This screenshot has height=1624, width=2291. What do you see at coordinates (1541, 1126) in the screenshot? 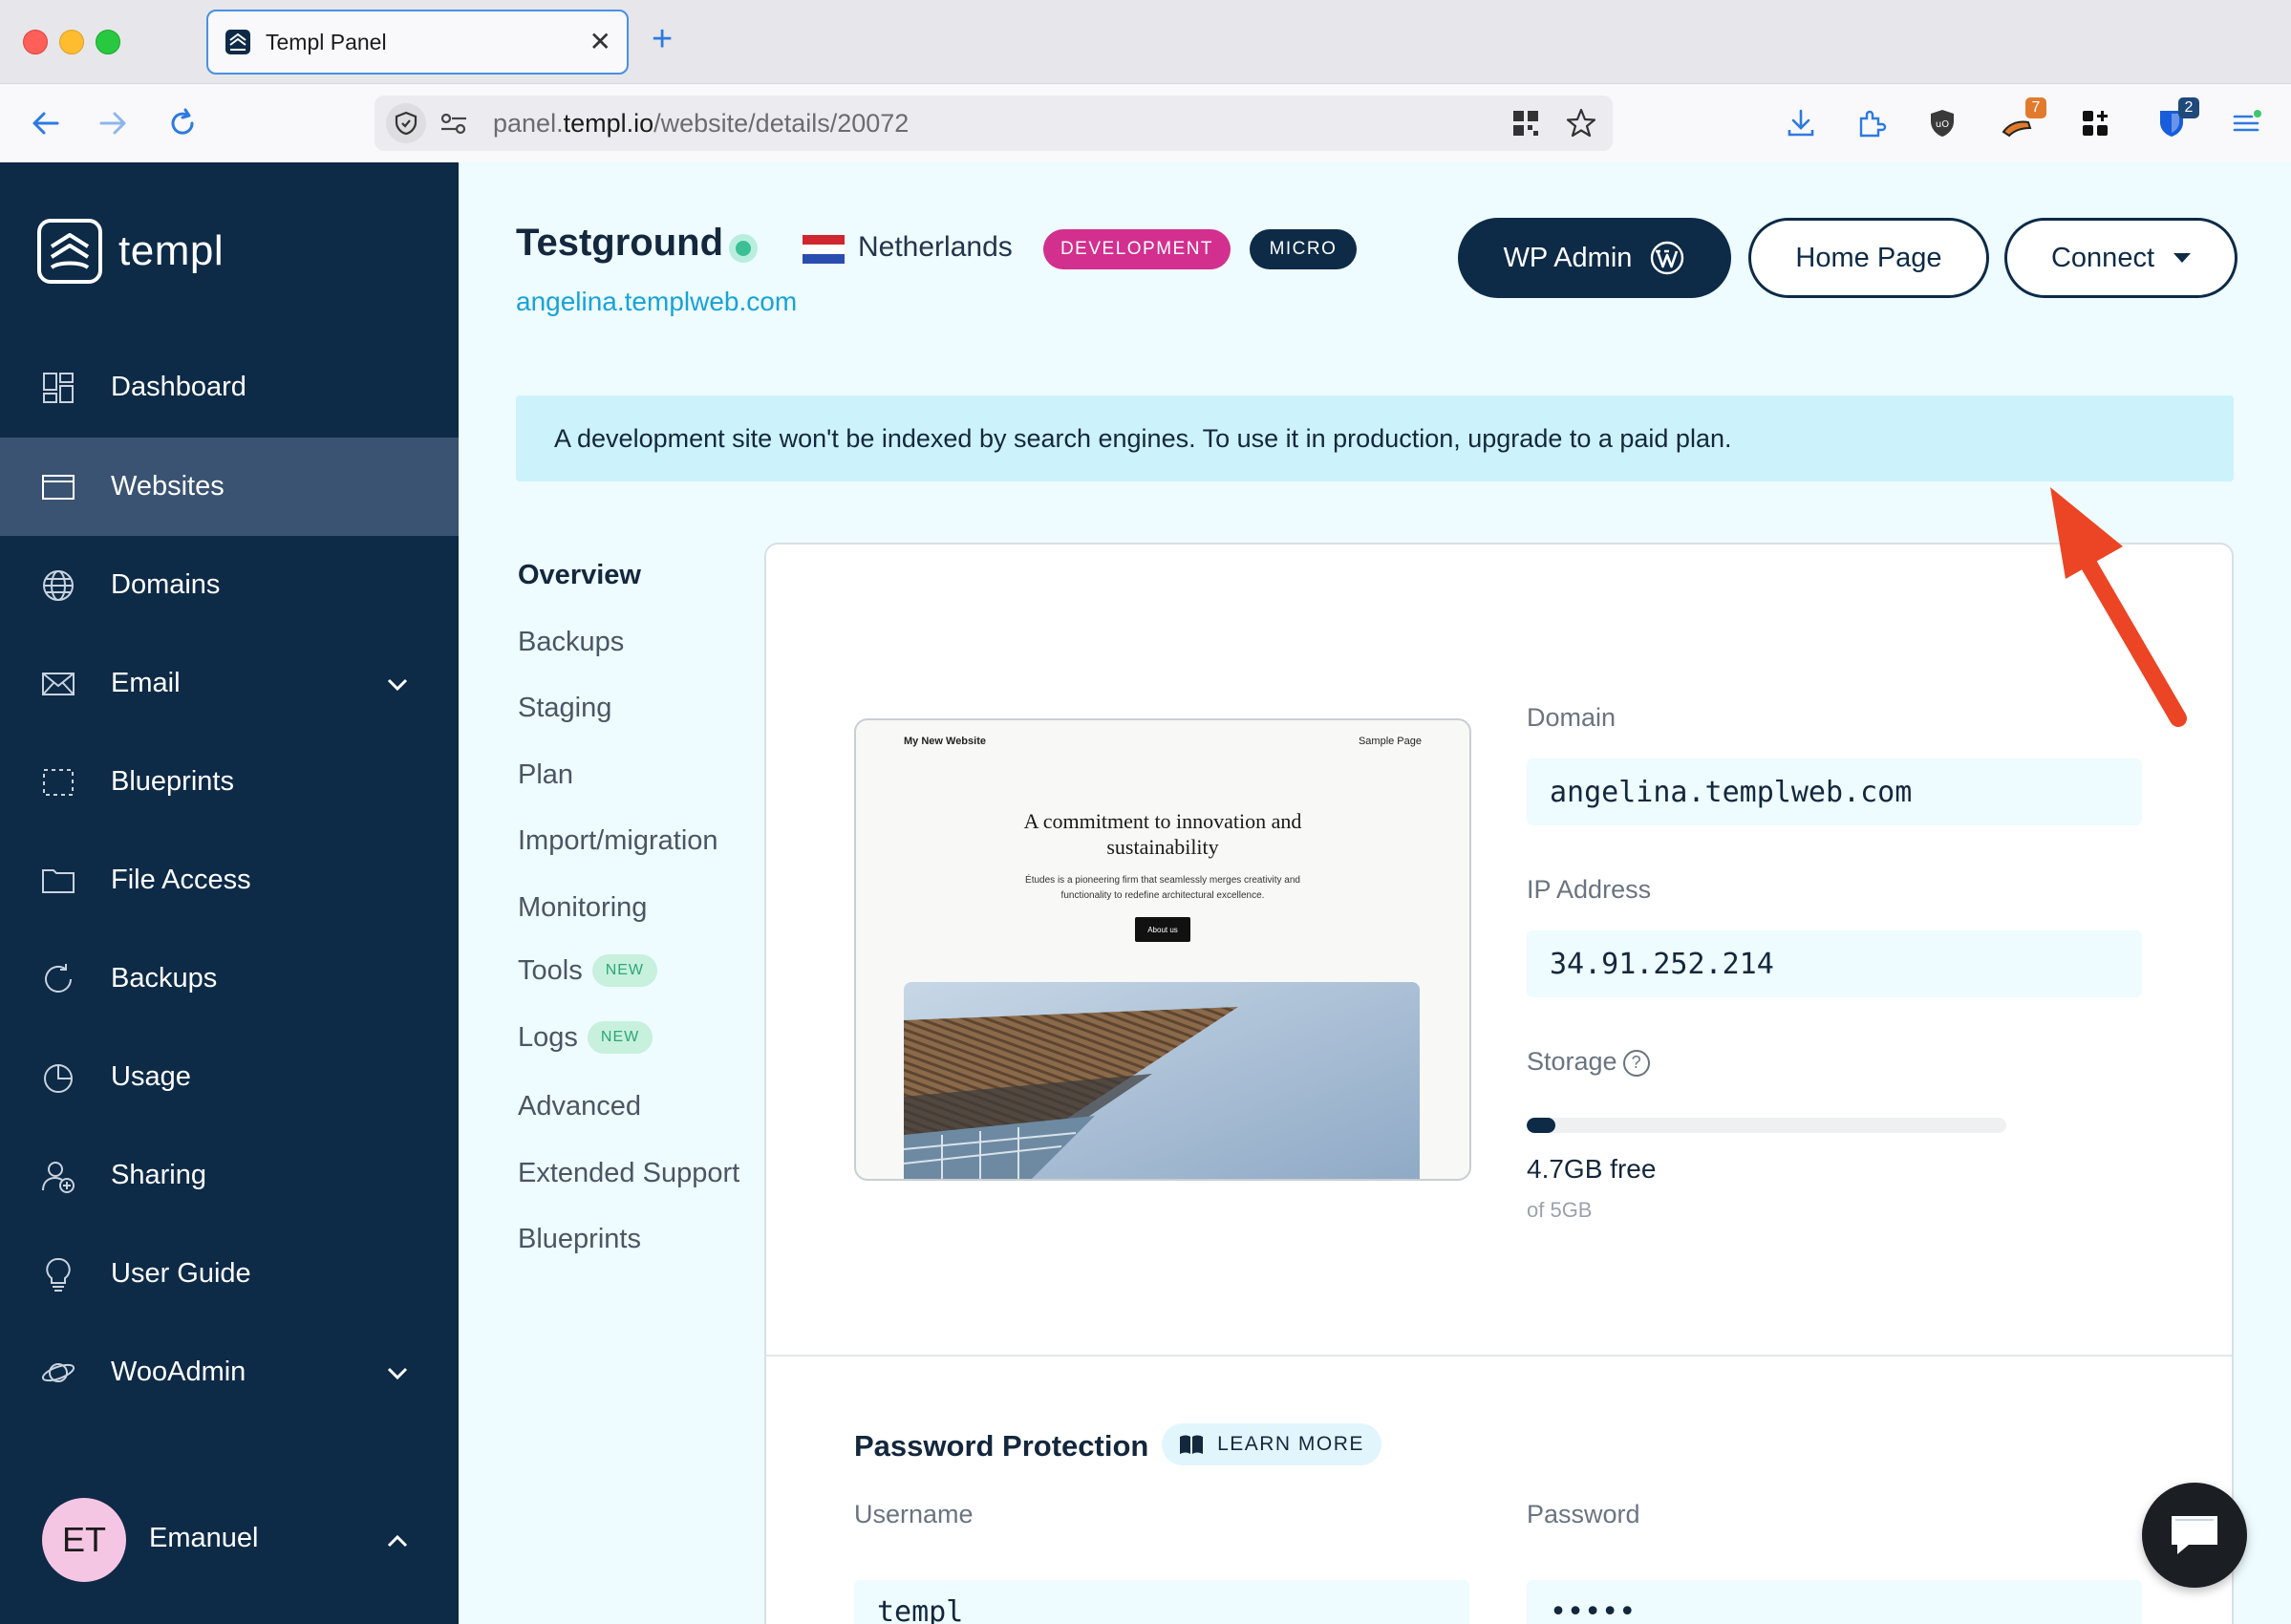
I see `storage-progress-fill` at bounding box center [1541, 1126].